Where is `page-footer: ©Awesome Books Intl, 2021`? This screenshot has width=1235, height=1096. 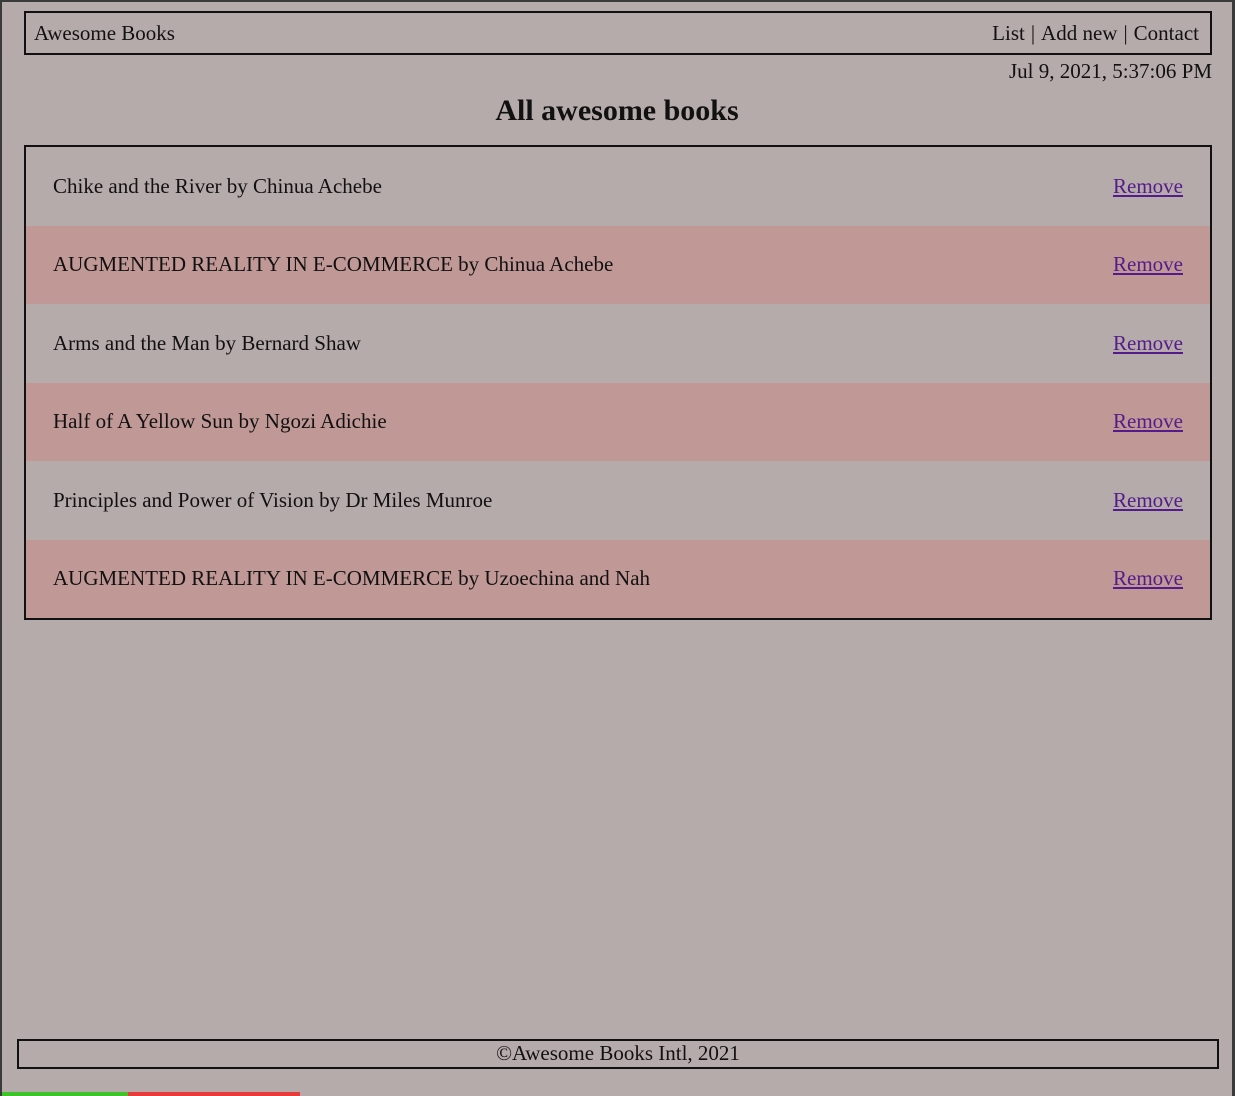 page-footer: ©Awesome Books Intl, 2021 is located at coordinates (618, 1054).